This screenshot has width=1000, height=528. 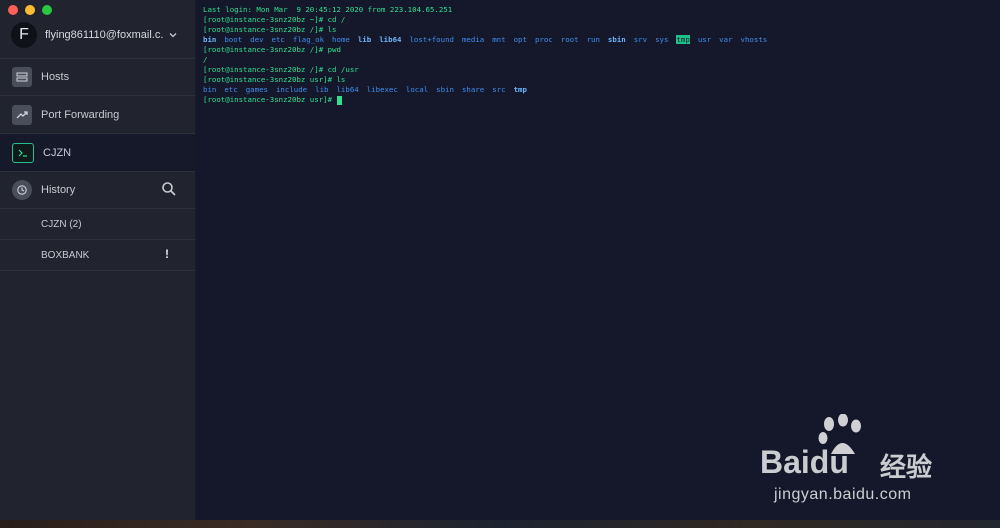 I want to click on terminal-line: [root@instance-3snz20bz /]# pwd, so click(x=272, y=49).